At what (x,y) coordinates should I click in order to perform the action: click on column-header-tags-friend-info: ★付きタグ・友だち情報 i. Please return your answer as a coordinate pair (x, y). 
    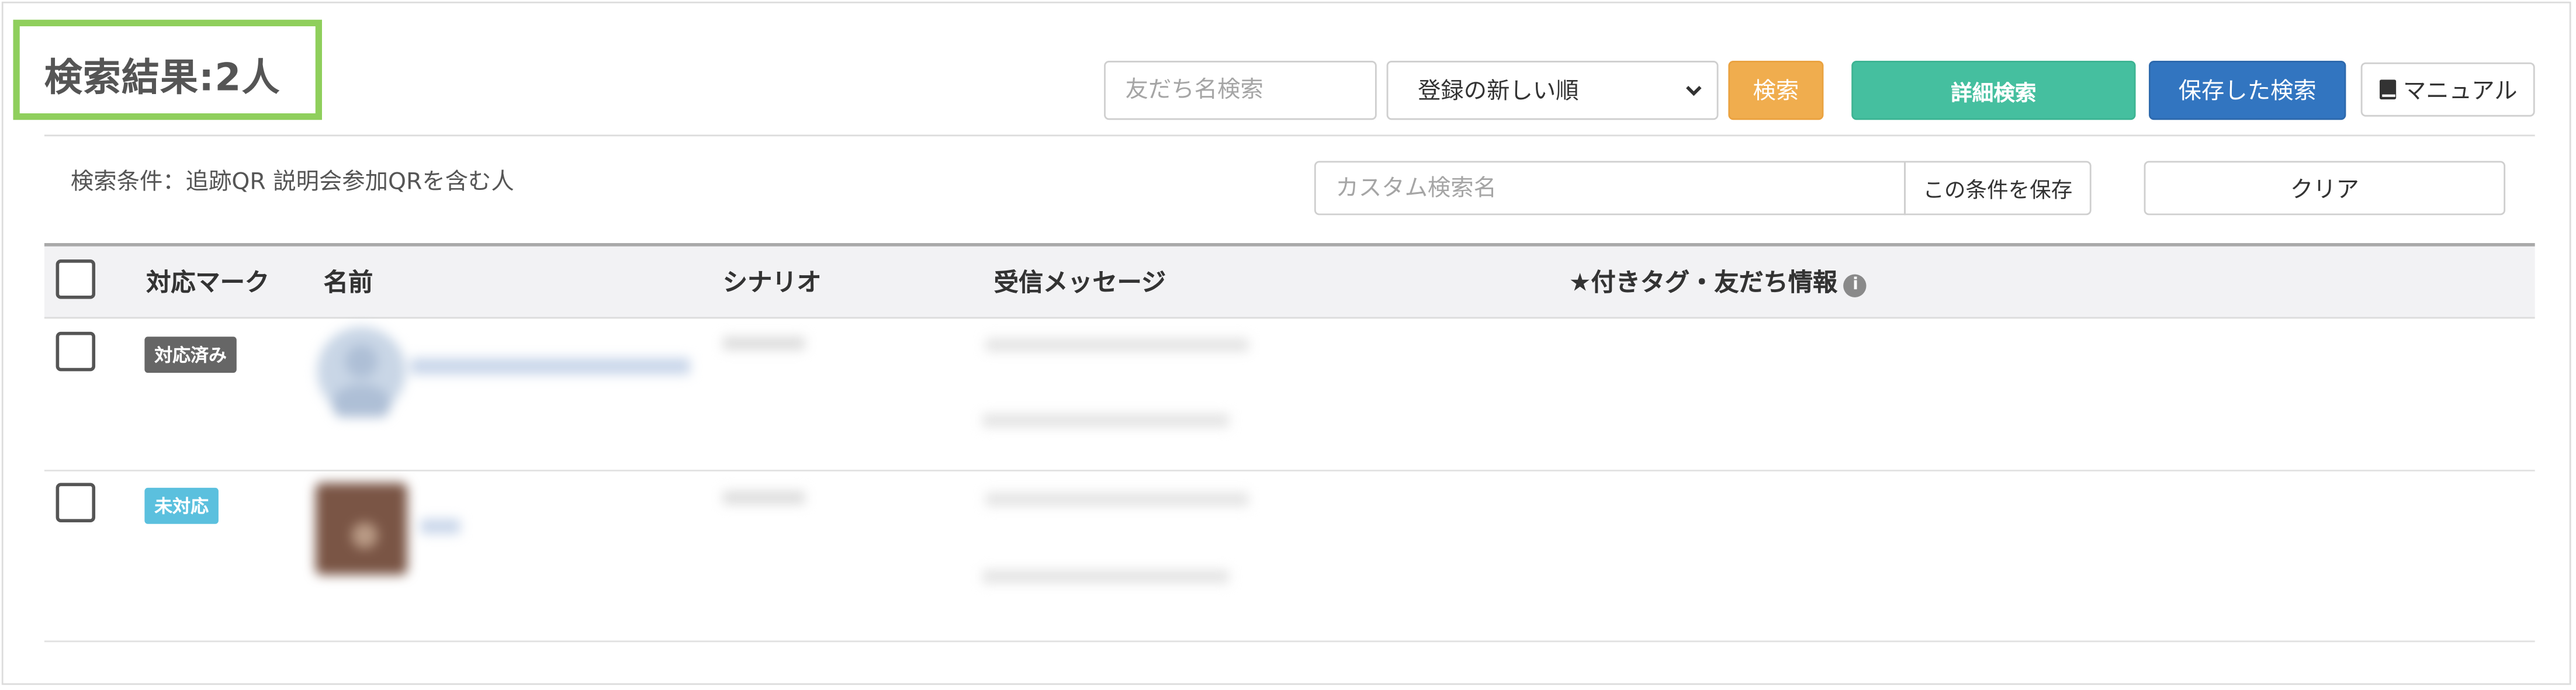
    Looking at the image, I should click on (1718, 282).